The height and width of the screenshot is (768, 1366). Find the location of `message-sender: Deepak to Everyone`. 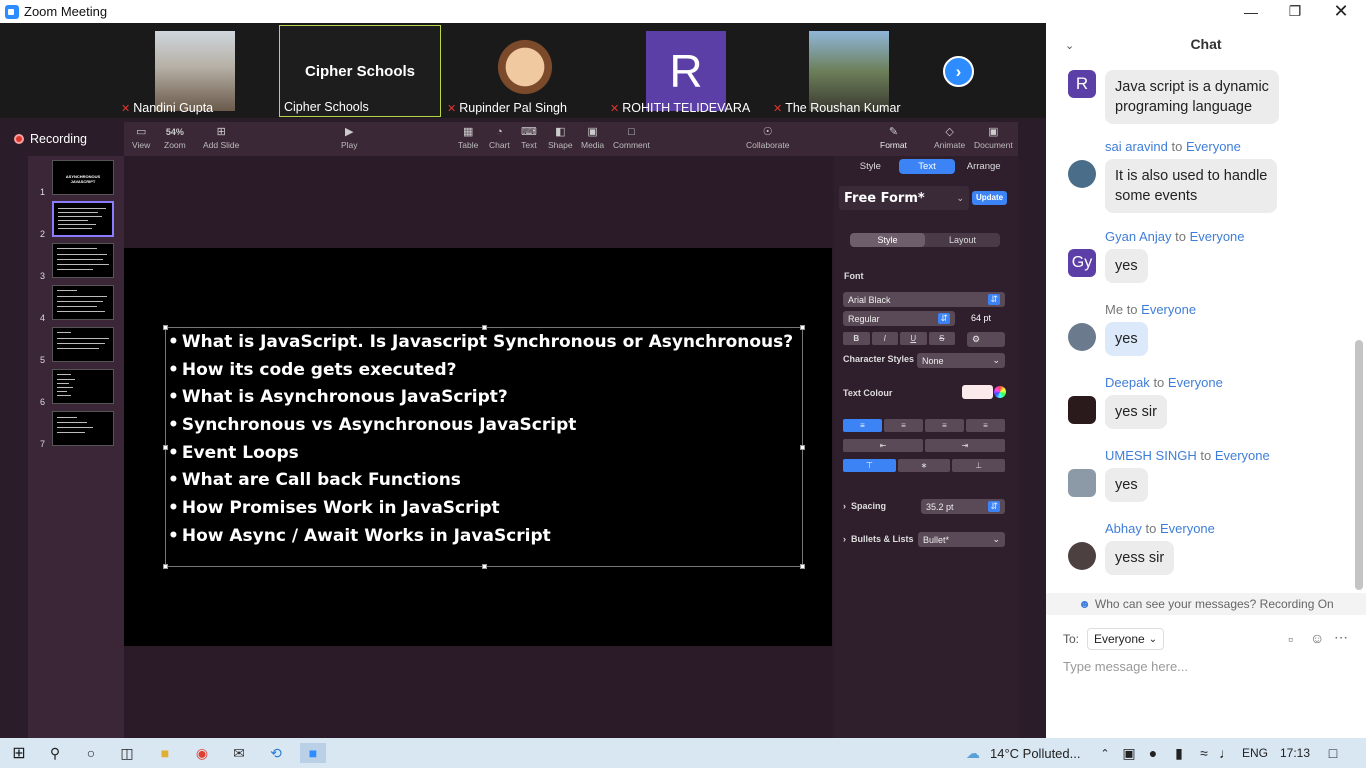

message-sender: Deepak to Everyone is located at coordinates (1164, 382).